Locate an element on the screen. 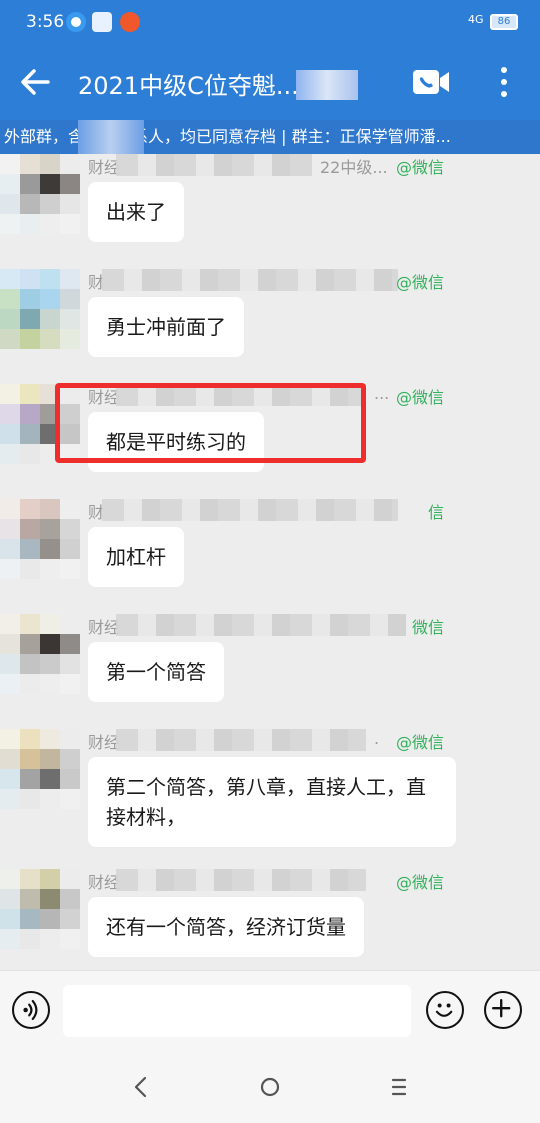 The image size is (540, 1123). emoji-icon is located at coordinates (445, 1010).